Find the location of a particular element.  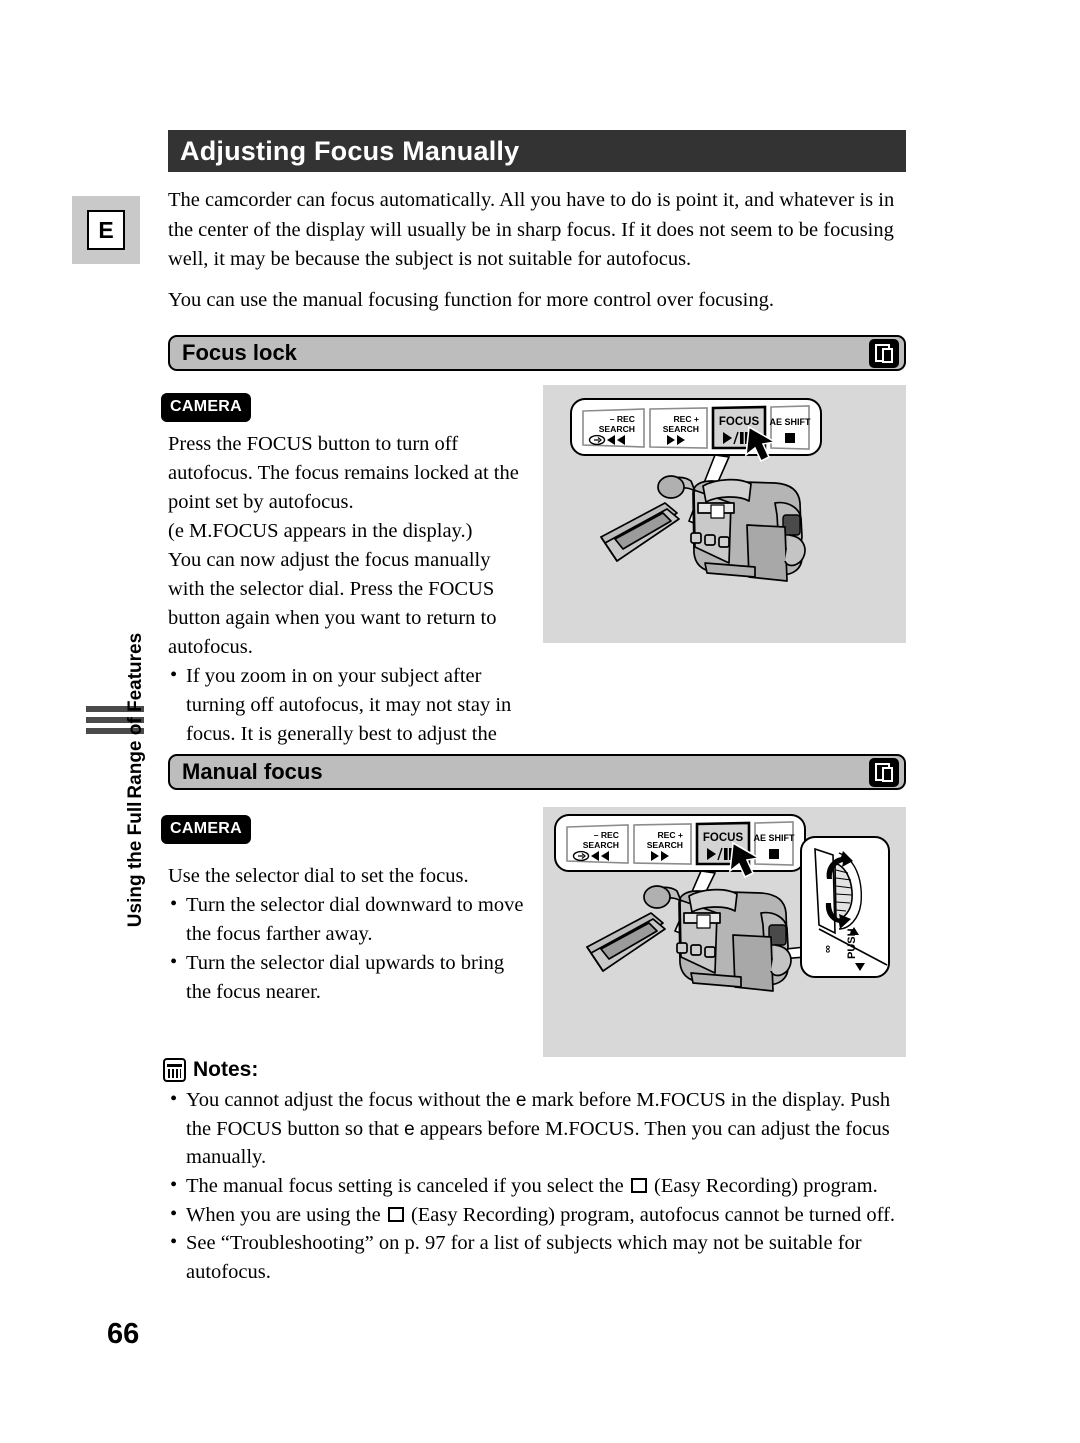

figure-manual-focus: – REC SEARCH REC + SEARCH FOCUS AE SHIFT is located at coordinates (724, 932).